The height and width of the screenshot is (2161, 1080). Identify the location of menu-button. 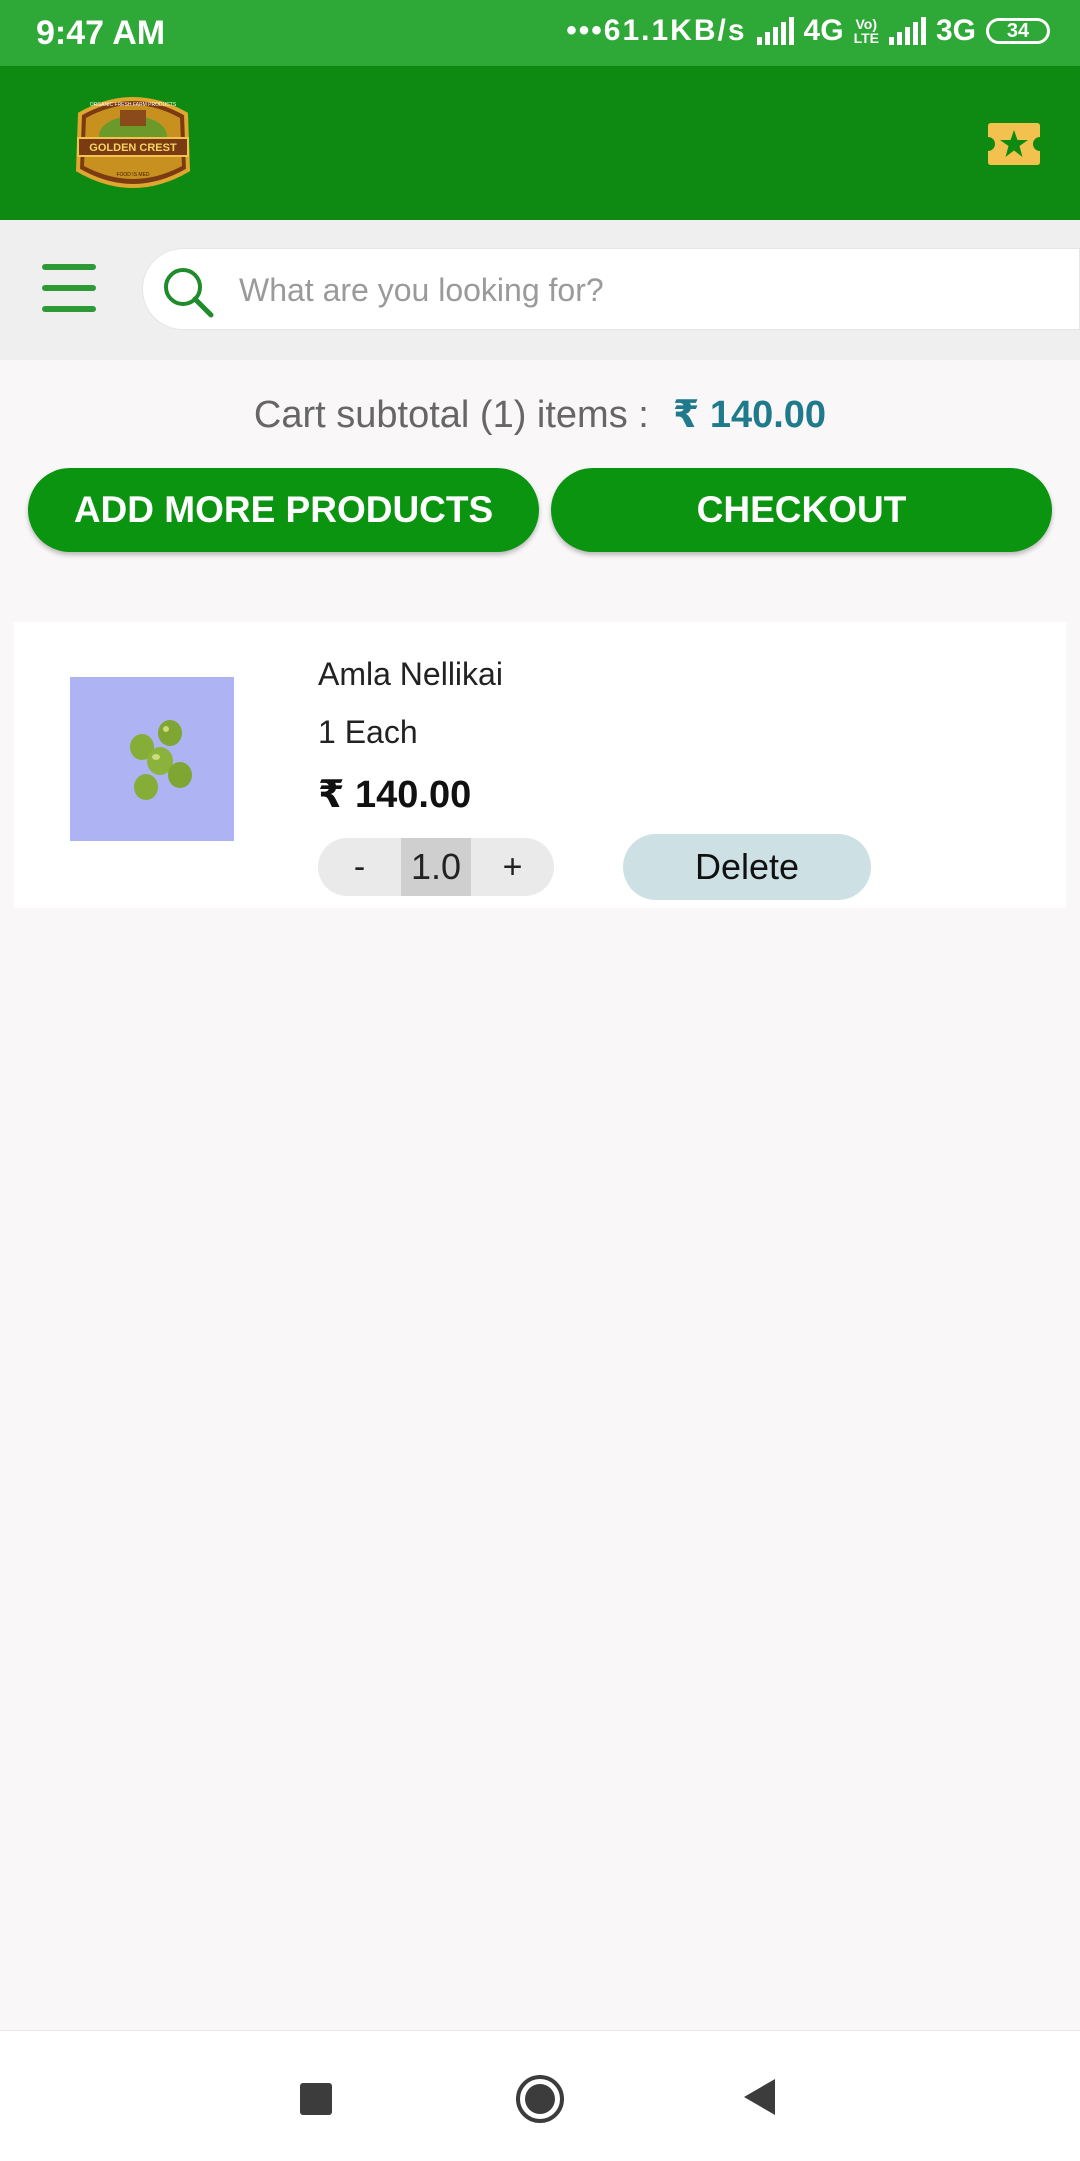
(70, 289).